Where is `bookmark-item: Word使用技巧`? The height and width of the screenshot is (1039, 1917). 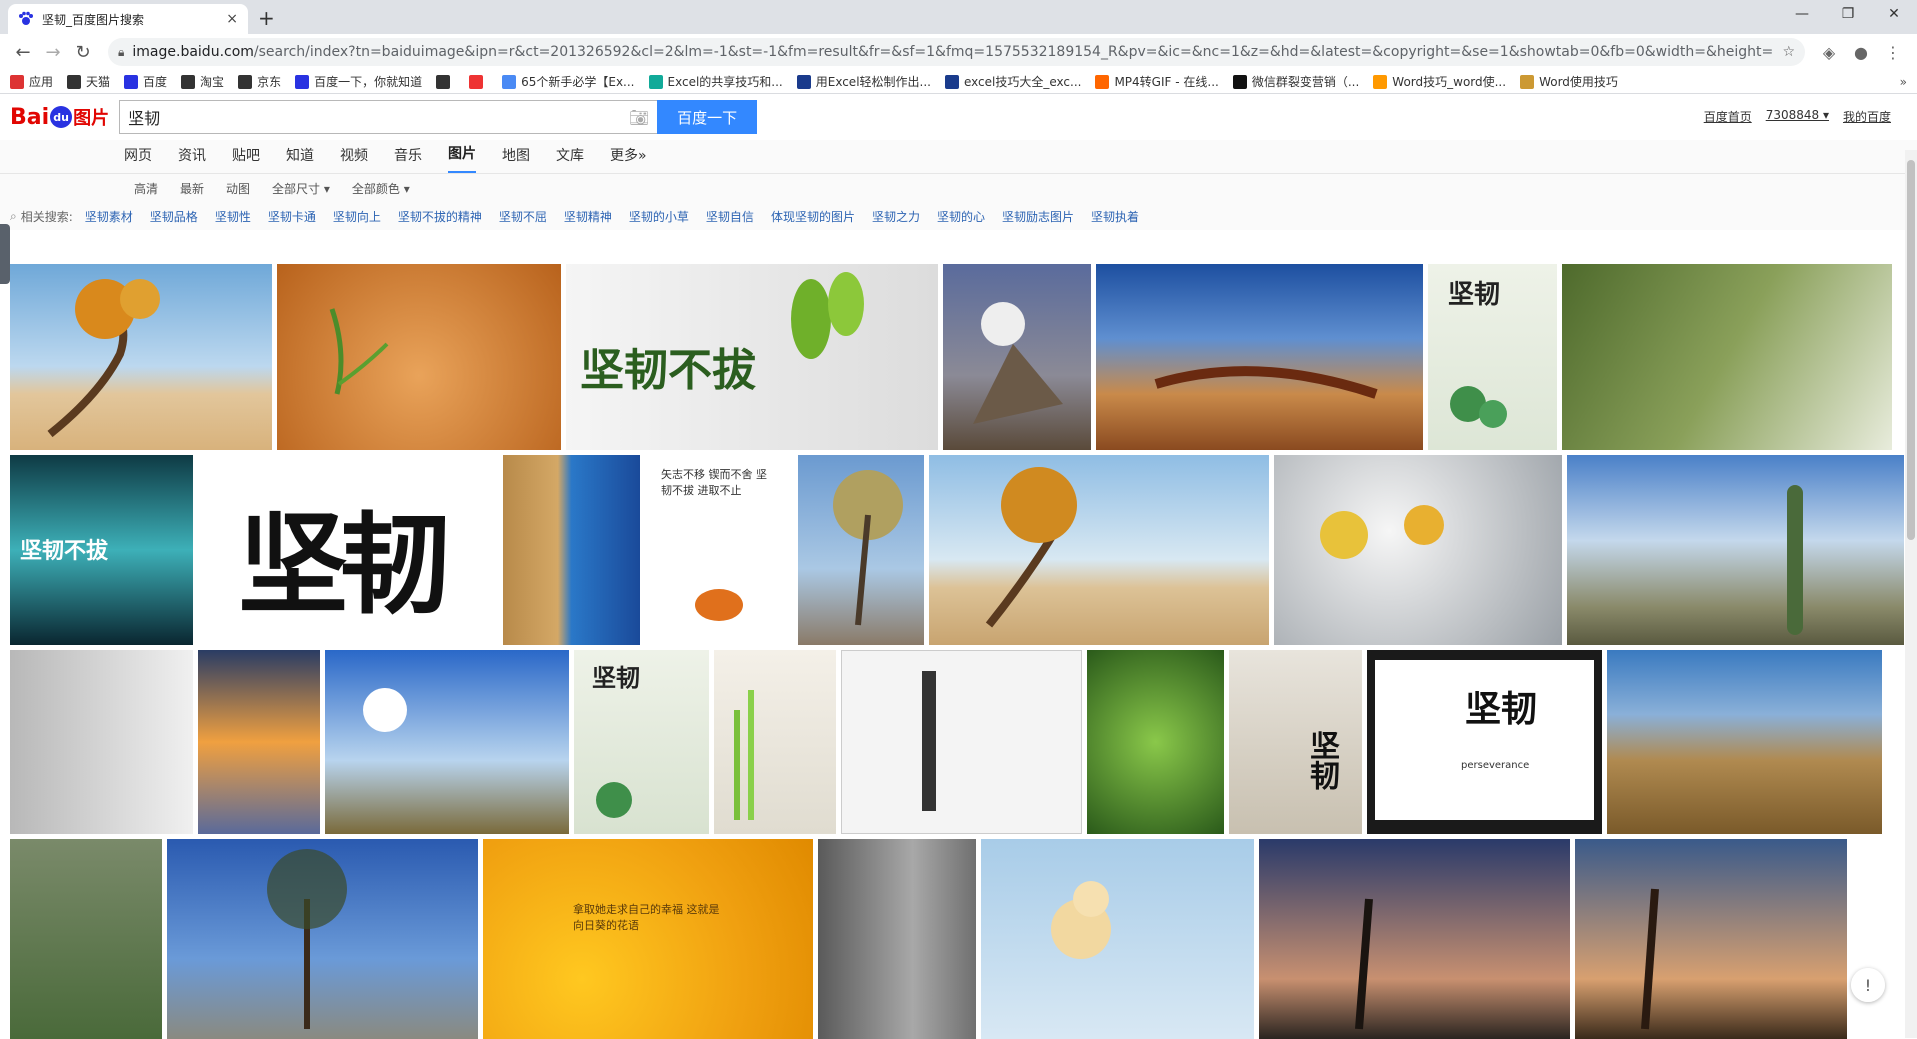 bookmark-item: Word使用技巧 is located at coordinates (1569, 81).